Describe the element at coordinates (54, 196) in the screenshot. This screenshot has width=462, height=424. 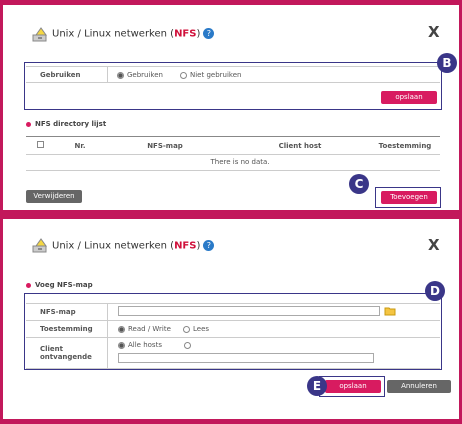
I see `delete-button: Verwijderen` at that location.